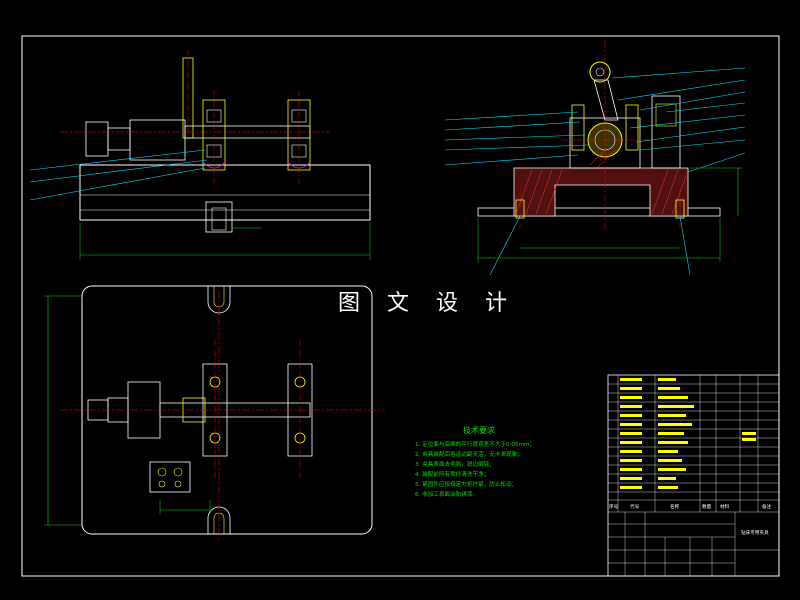  I want to click on front-view, so click(200, 155).